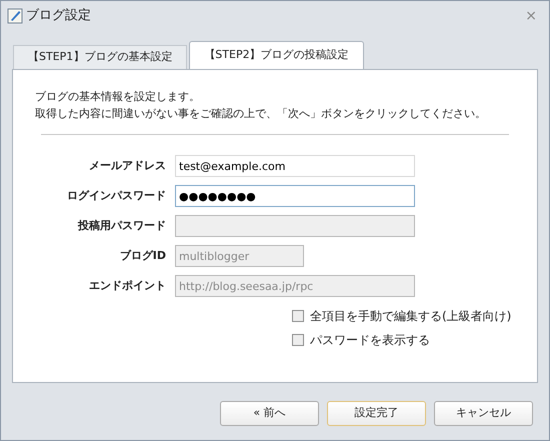 Image resolution: width=550 pixels, height=441 pixels. What do you see at coordinates (100, 57) in the screenshot?
I see `tab: 【STEP1】ブログの基本設定` at bounding box center [100, 57].